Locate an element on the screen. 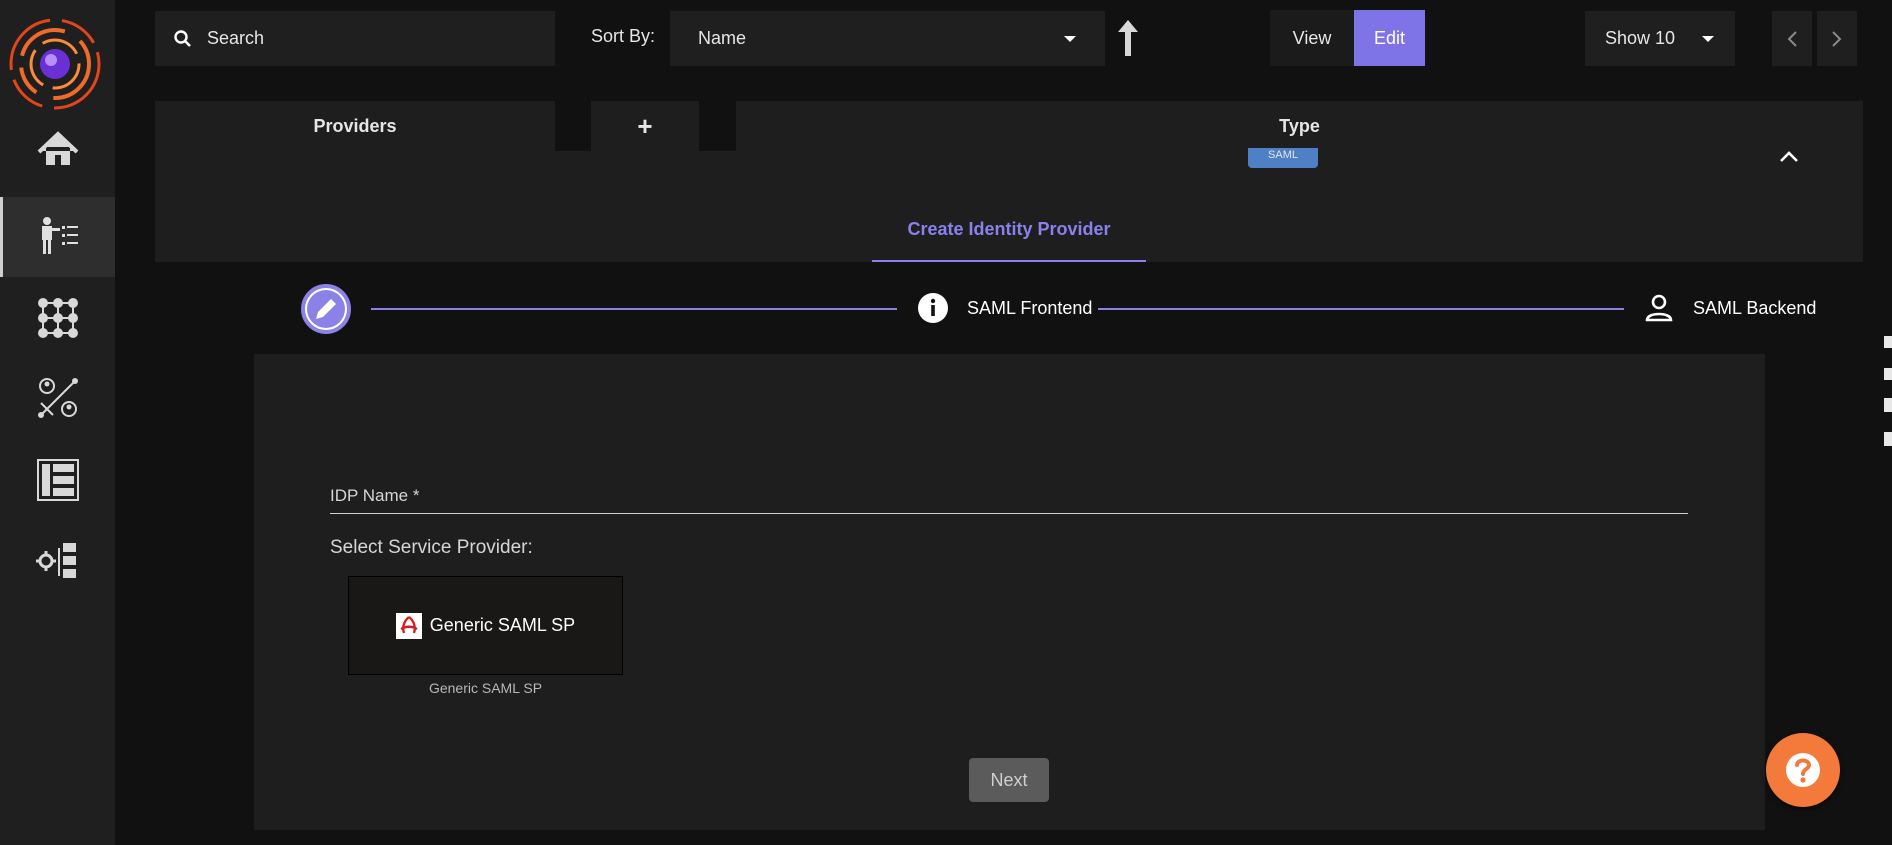  next-button: Next is located at coordinates (1009, 780).